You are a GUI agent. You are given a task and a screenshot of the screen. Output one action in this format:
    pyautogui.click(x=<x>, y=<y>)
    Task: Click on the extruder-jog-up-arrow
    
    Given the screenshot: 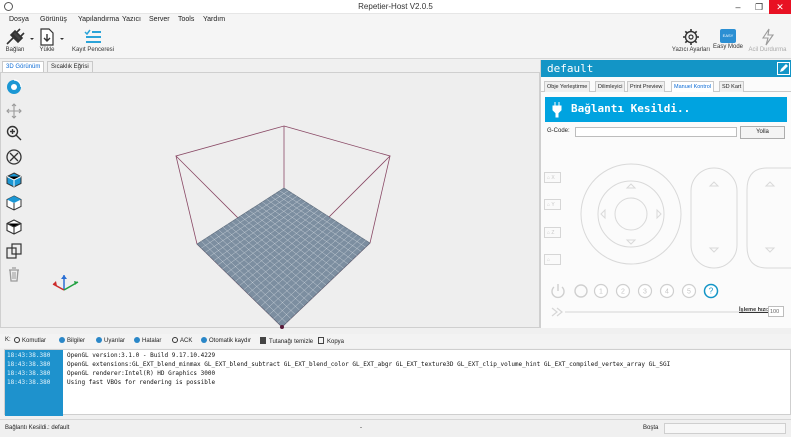 What is the action you would take?
    pyautogui.click(x=770, y=184)
    